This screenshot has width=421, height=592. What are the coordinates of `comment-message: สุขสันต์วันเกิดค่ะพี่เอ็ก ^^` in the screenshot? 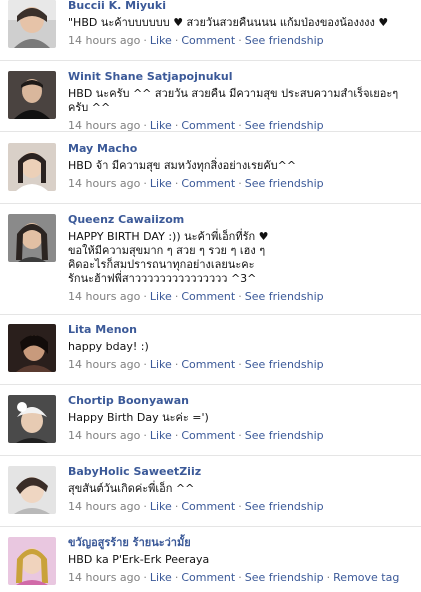 It's located at (131, 488).